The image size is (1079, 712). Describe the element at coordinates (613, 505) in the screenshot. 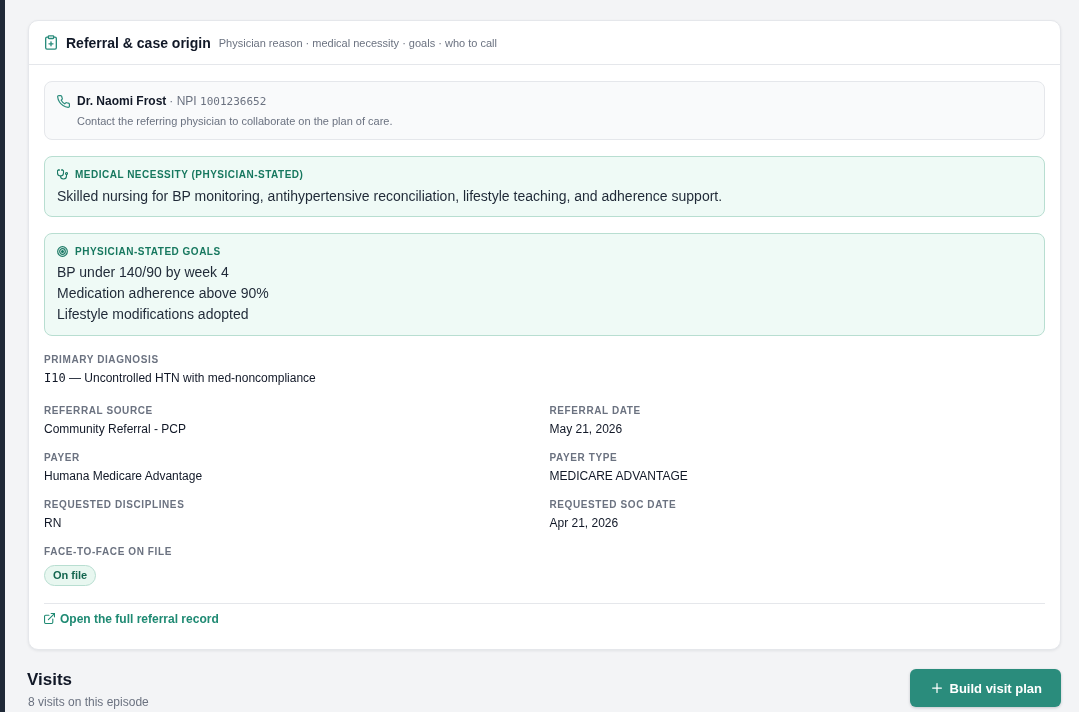

I see `field-label: REQUESTED SOC DATE` at that location.